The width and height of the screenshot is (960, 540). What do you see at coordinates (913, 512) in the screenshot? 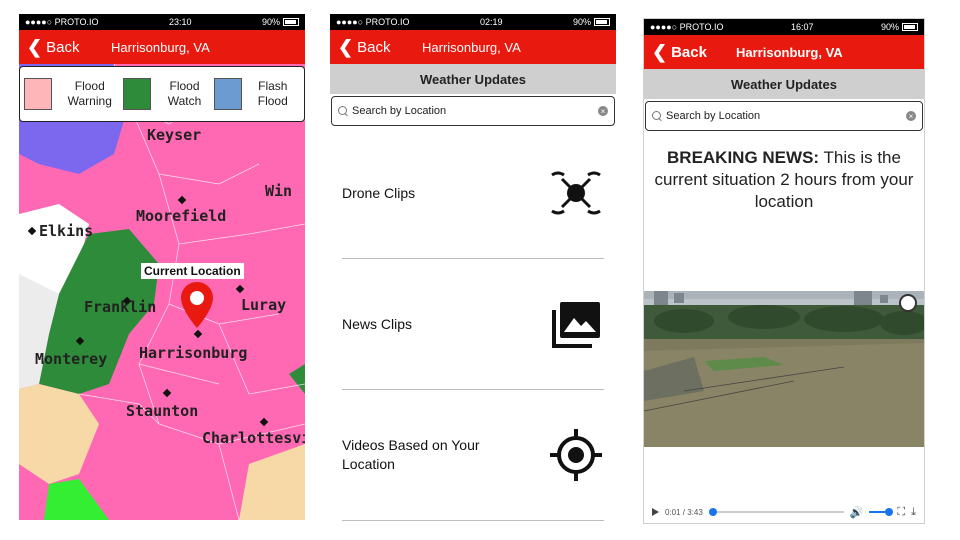
I see `download-icon: ⤓` at bounding box center [913, 512].